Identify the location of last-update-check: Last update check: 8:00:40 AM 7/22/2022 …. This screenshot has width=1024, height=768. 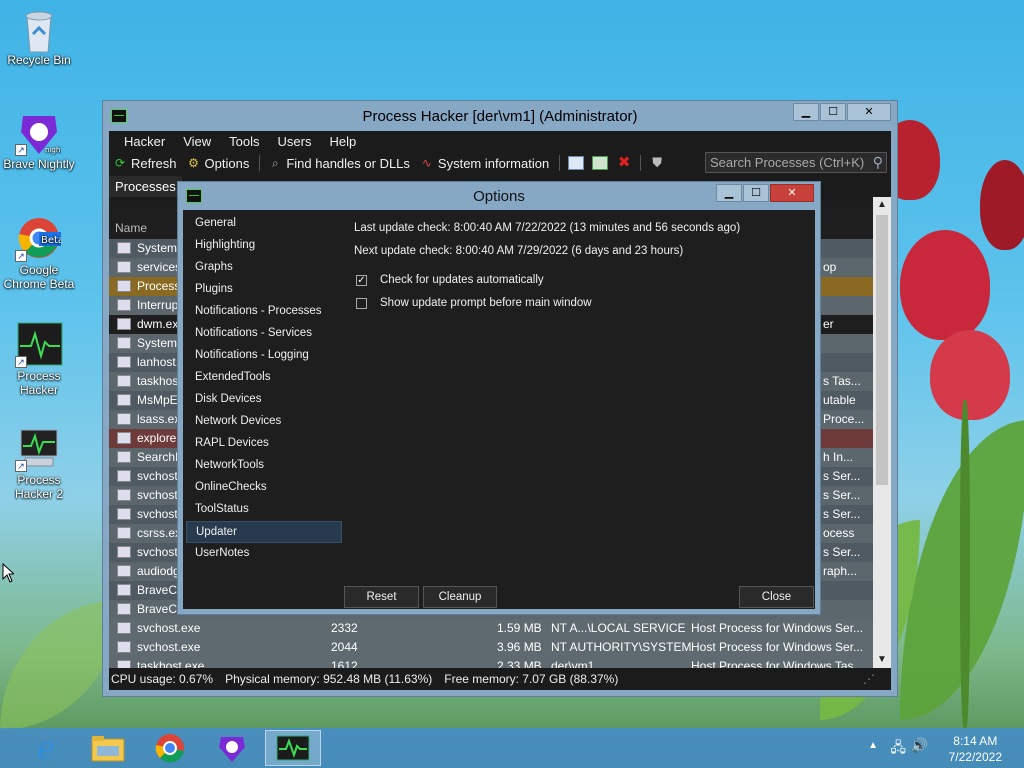
(547, 228).